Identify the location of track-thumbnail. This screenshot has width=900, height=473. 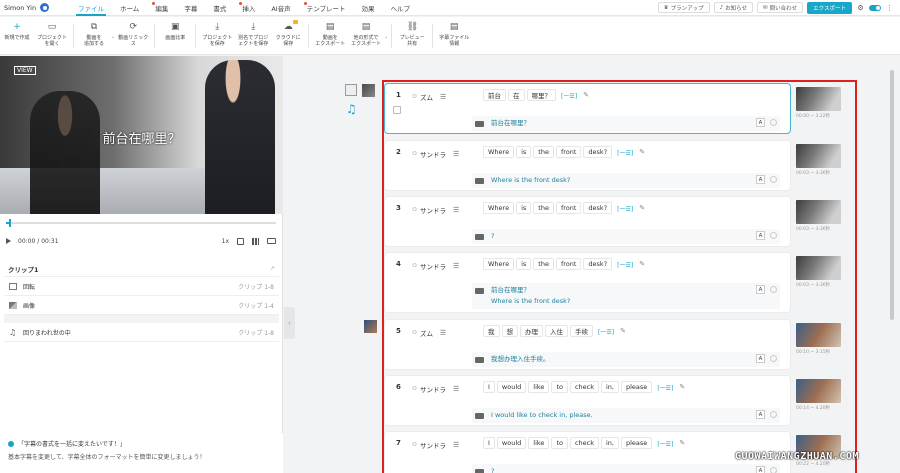
(368, 90).